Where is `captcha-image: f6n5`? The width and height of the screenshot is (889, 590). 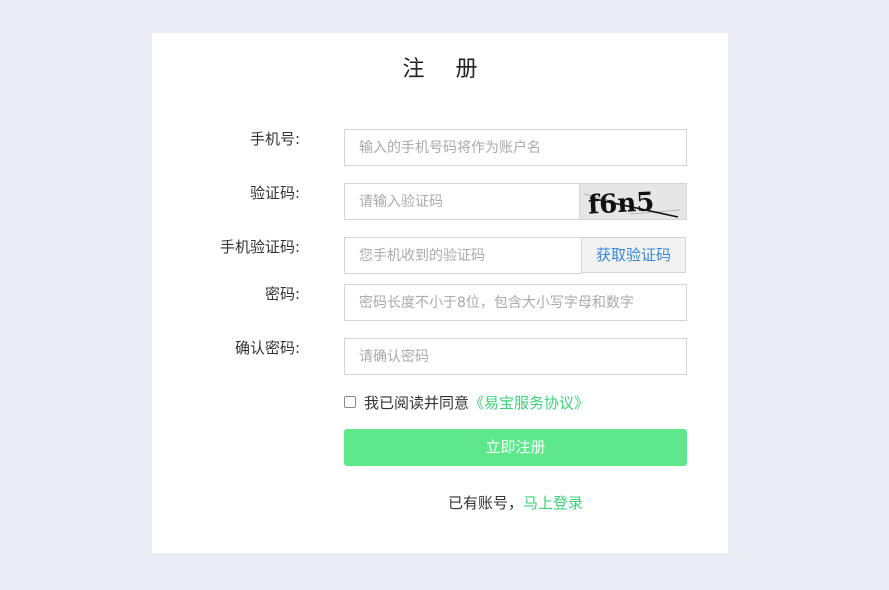 captcha-image: f6n5 is located at coordinates (633, 201).